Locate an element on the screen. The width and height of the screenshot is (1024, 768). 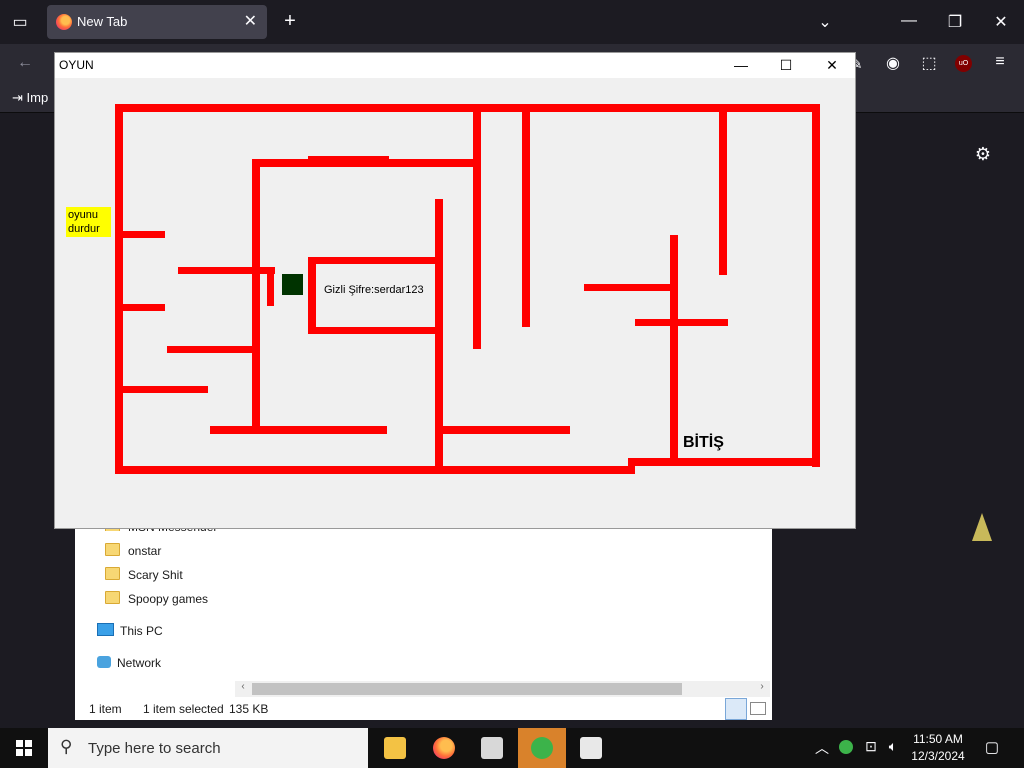
network-tray-icon: ⊡ is located at coordinates (871, 748).